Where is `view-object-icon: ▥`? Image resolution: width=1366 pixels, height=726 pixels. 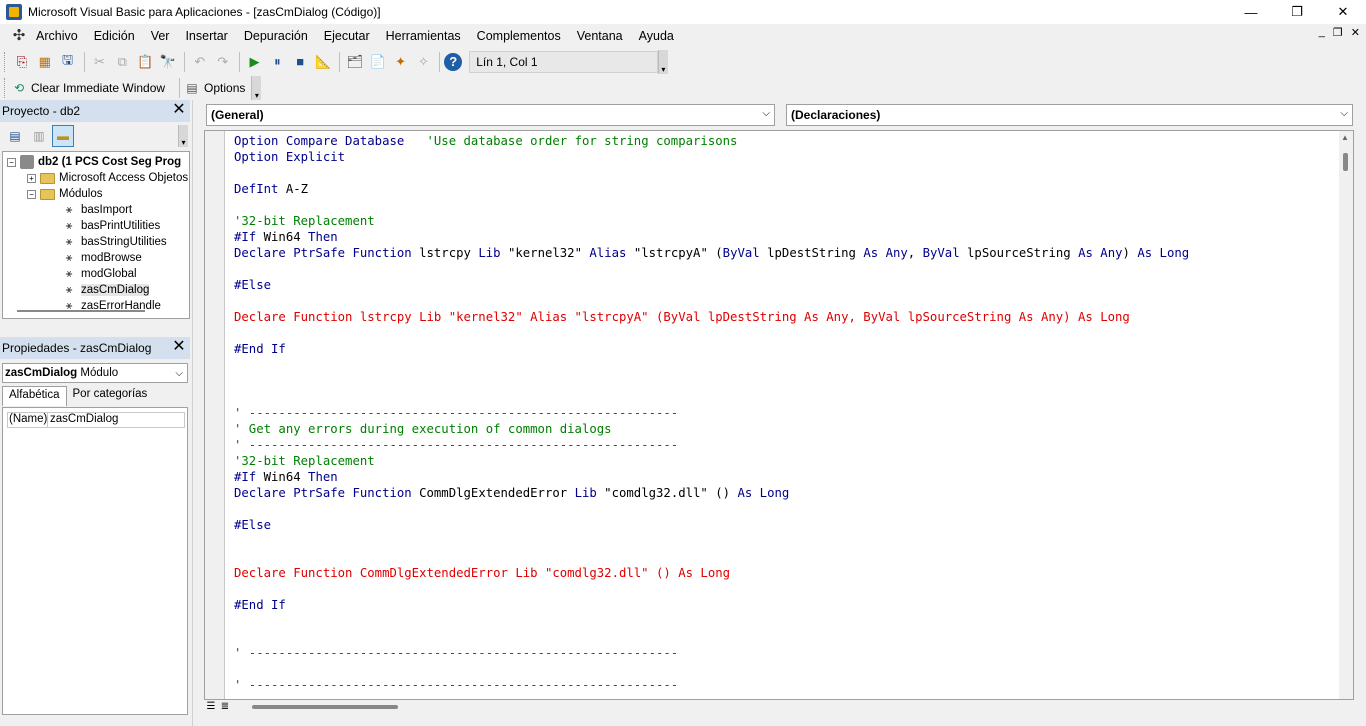 view-object-icon: ▥ is located at coordinates (39, 136).